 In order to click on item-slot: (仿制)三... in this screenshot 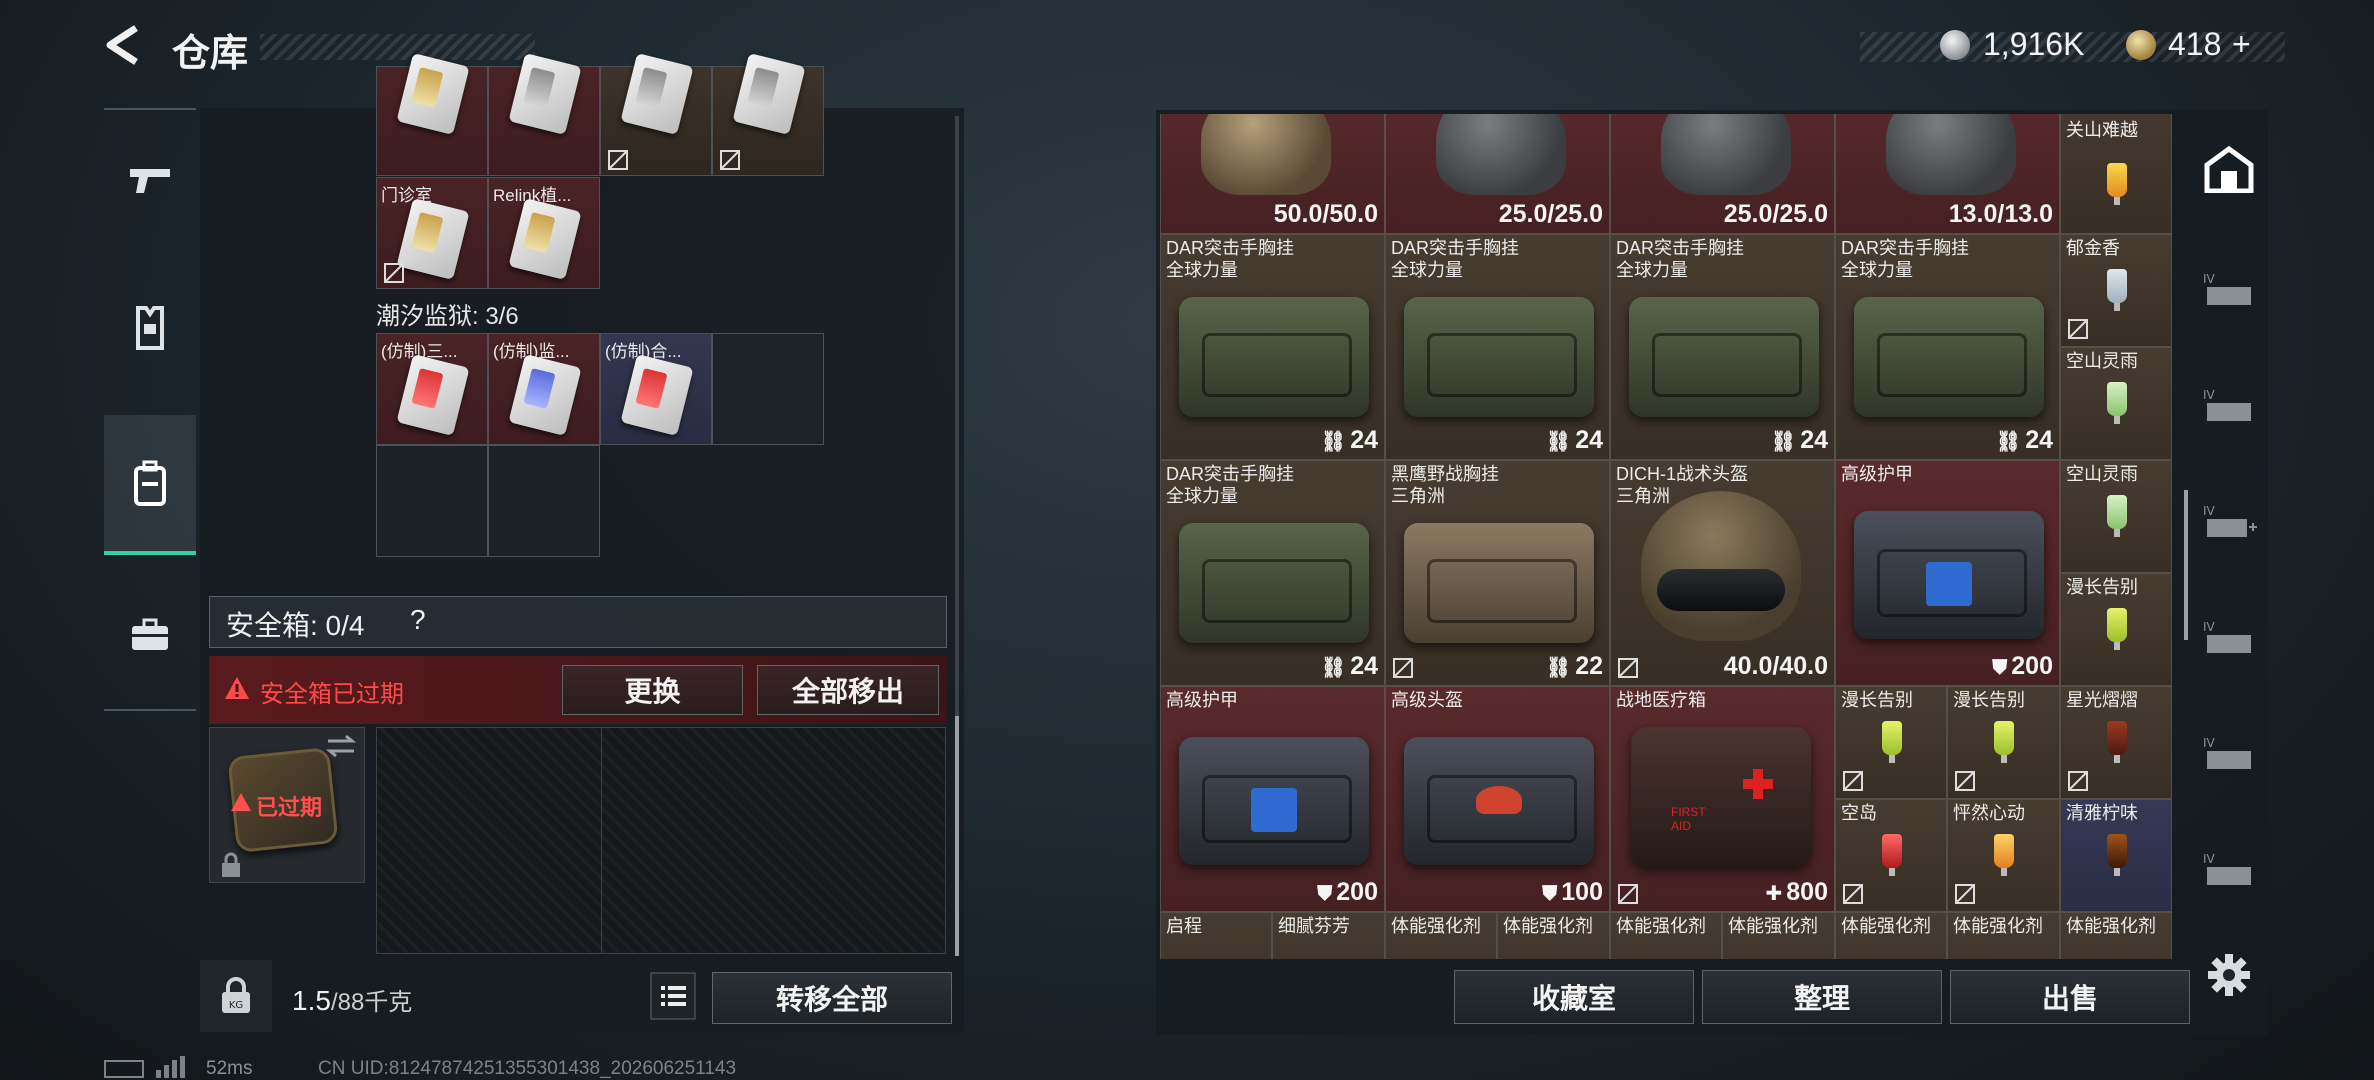, I will do `click(432, 389)`.